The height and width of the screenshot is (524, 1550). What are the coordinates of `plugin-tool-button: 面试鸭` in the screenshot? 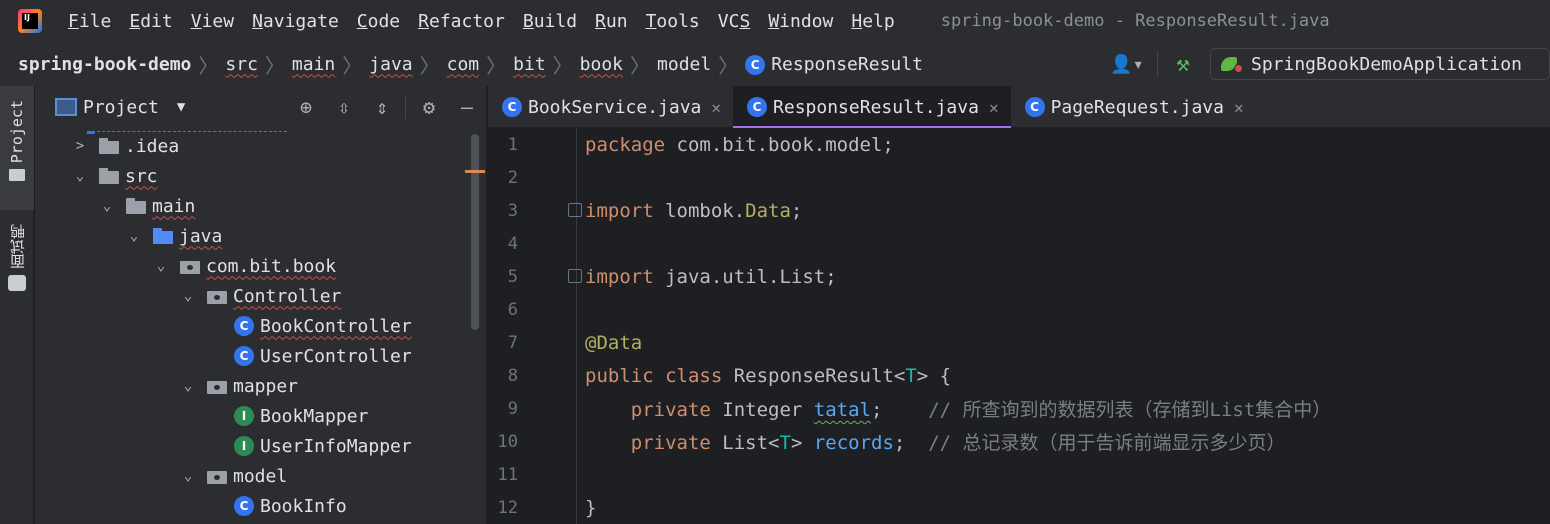 It's located at (17, 269).